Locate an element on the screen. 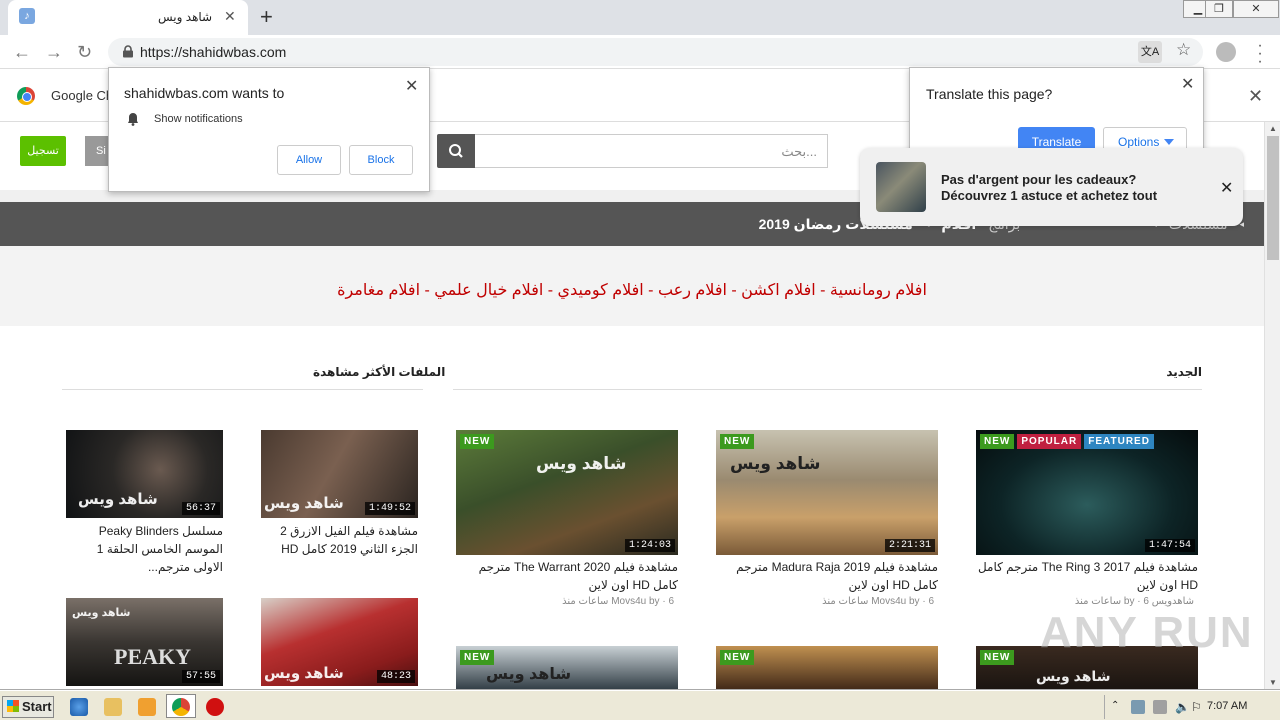  register-button: تسجيل is located at coordinates (43, 151).